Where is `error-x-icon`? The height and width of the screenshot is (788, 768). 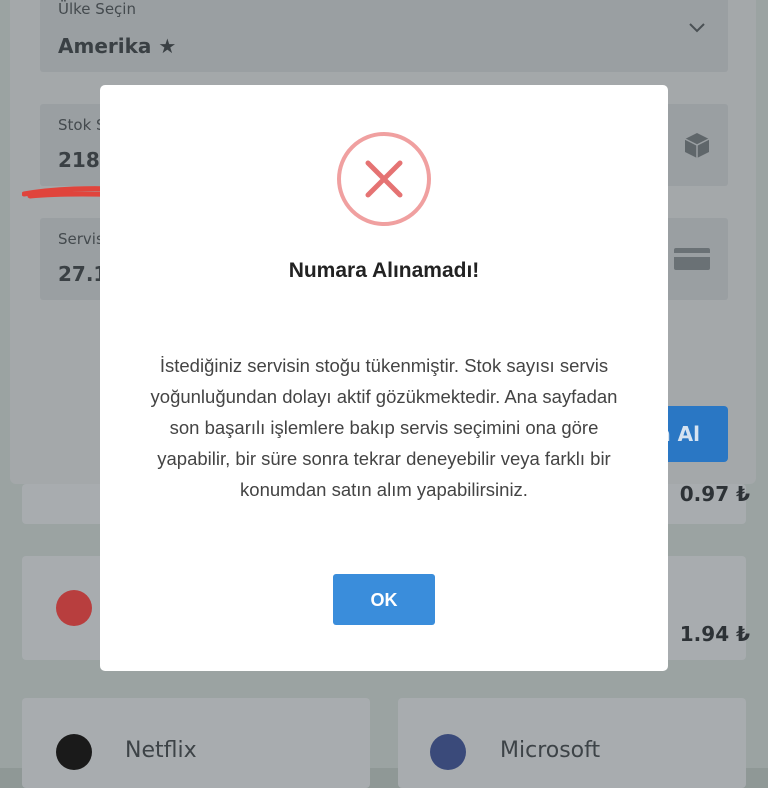 error-x-icon is located at coordinates (384, 179).